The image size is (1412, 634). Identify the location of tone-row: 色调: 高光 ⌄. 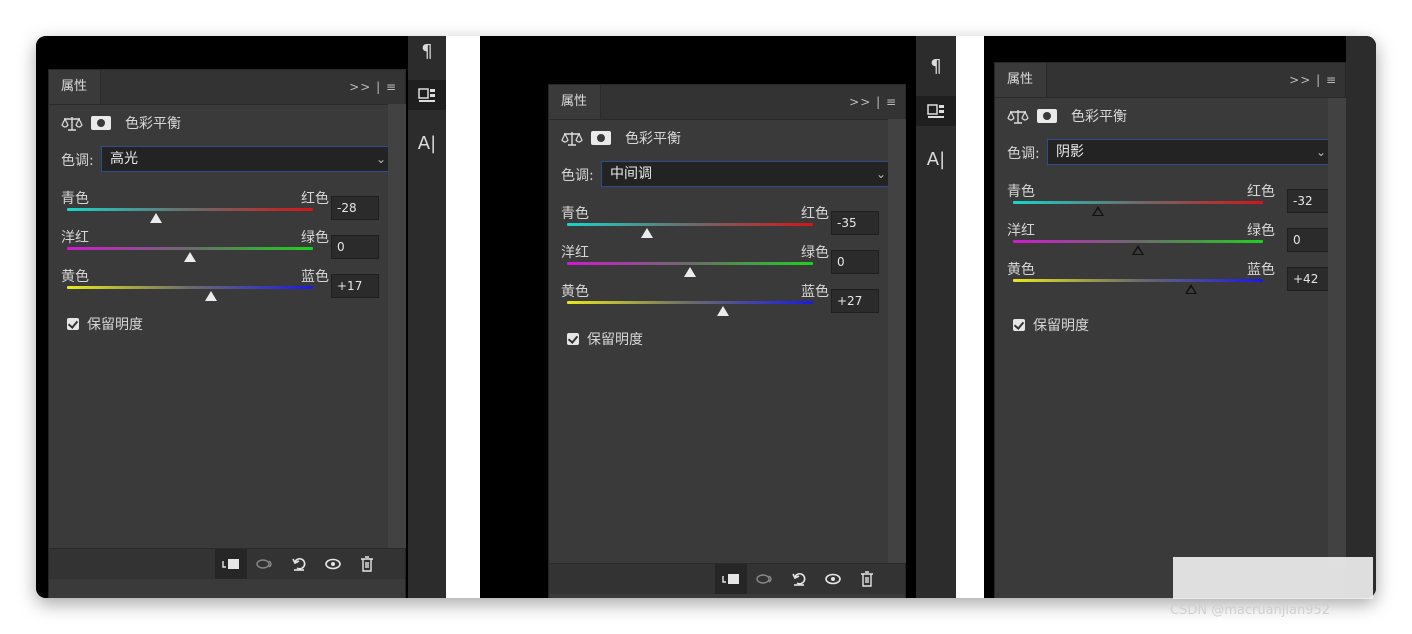
(228, 159).